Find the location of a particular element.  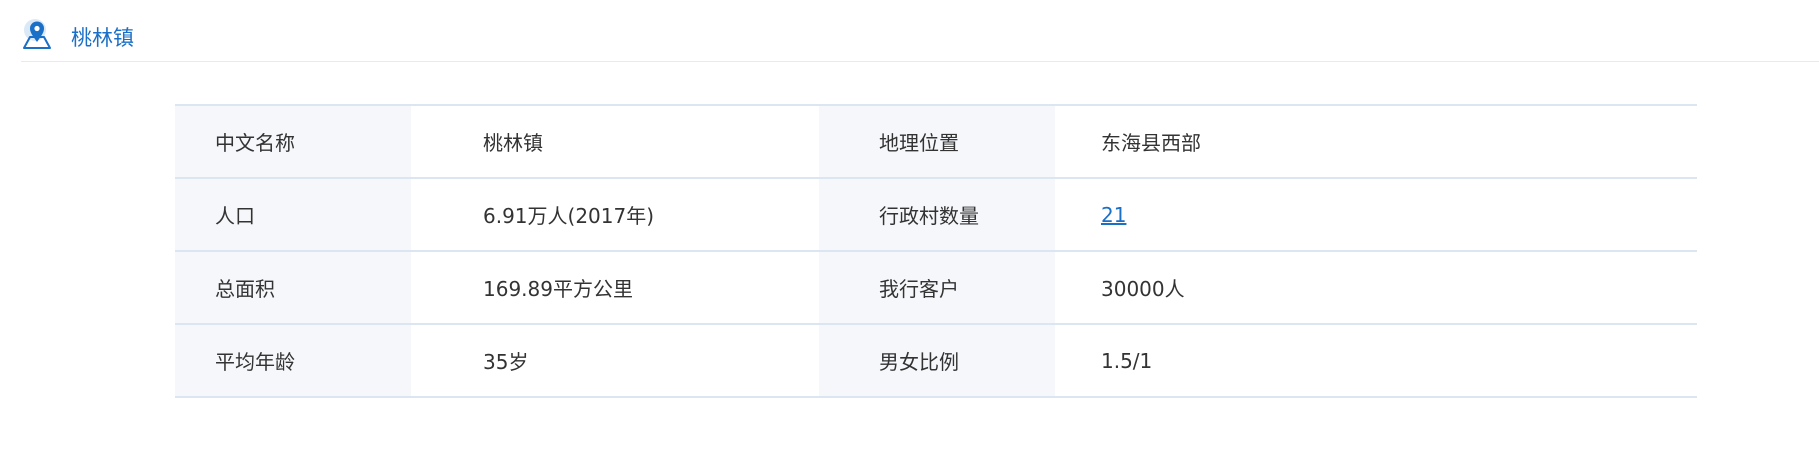

value-total-area: 169.89平方公里 is located at coordinates (615, 287).